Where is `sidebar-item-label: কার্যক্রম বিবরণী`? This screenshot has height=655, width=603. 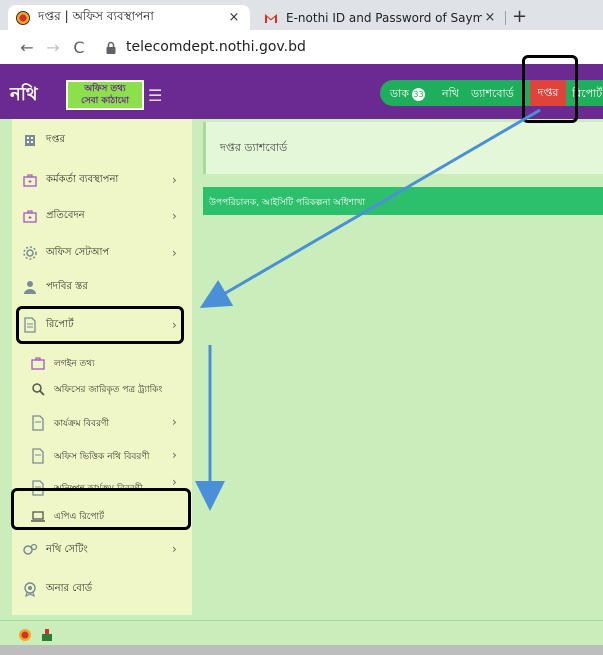 sidebar-item-label: কার্যক্রম বিবরণী is located at coordinates (82, 423).